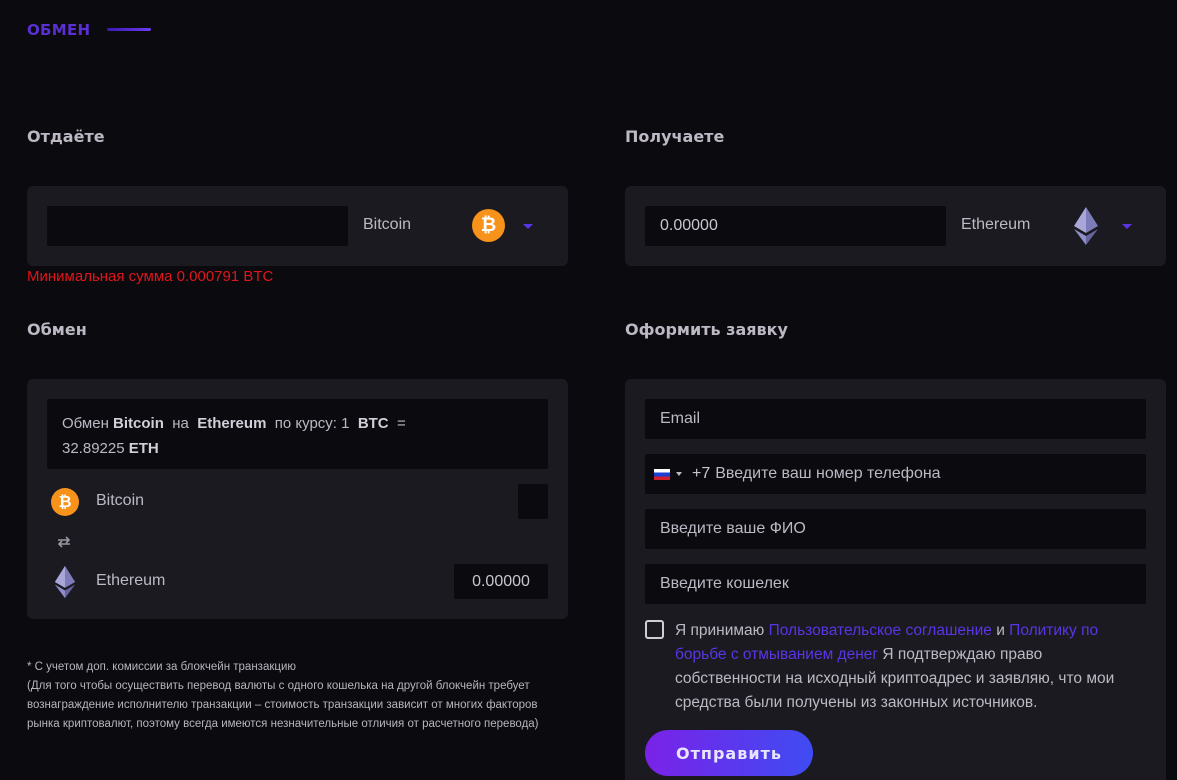  What do you see at coordinates (59, 30) in the screenshot?
I see `page-title: ОБМЕН` at bounding box center [59, 30].